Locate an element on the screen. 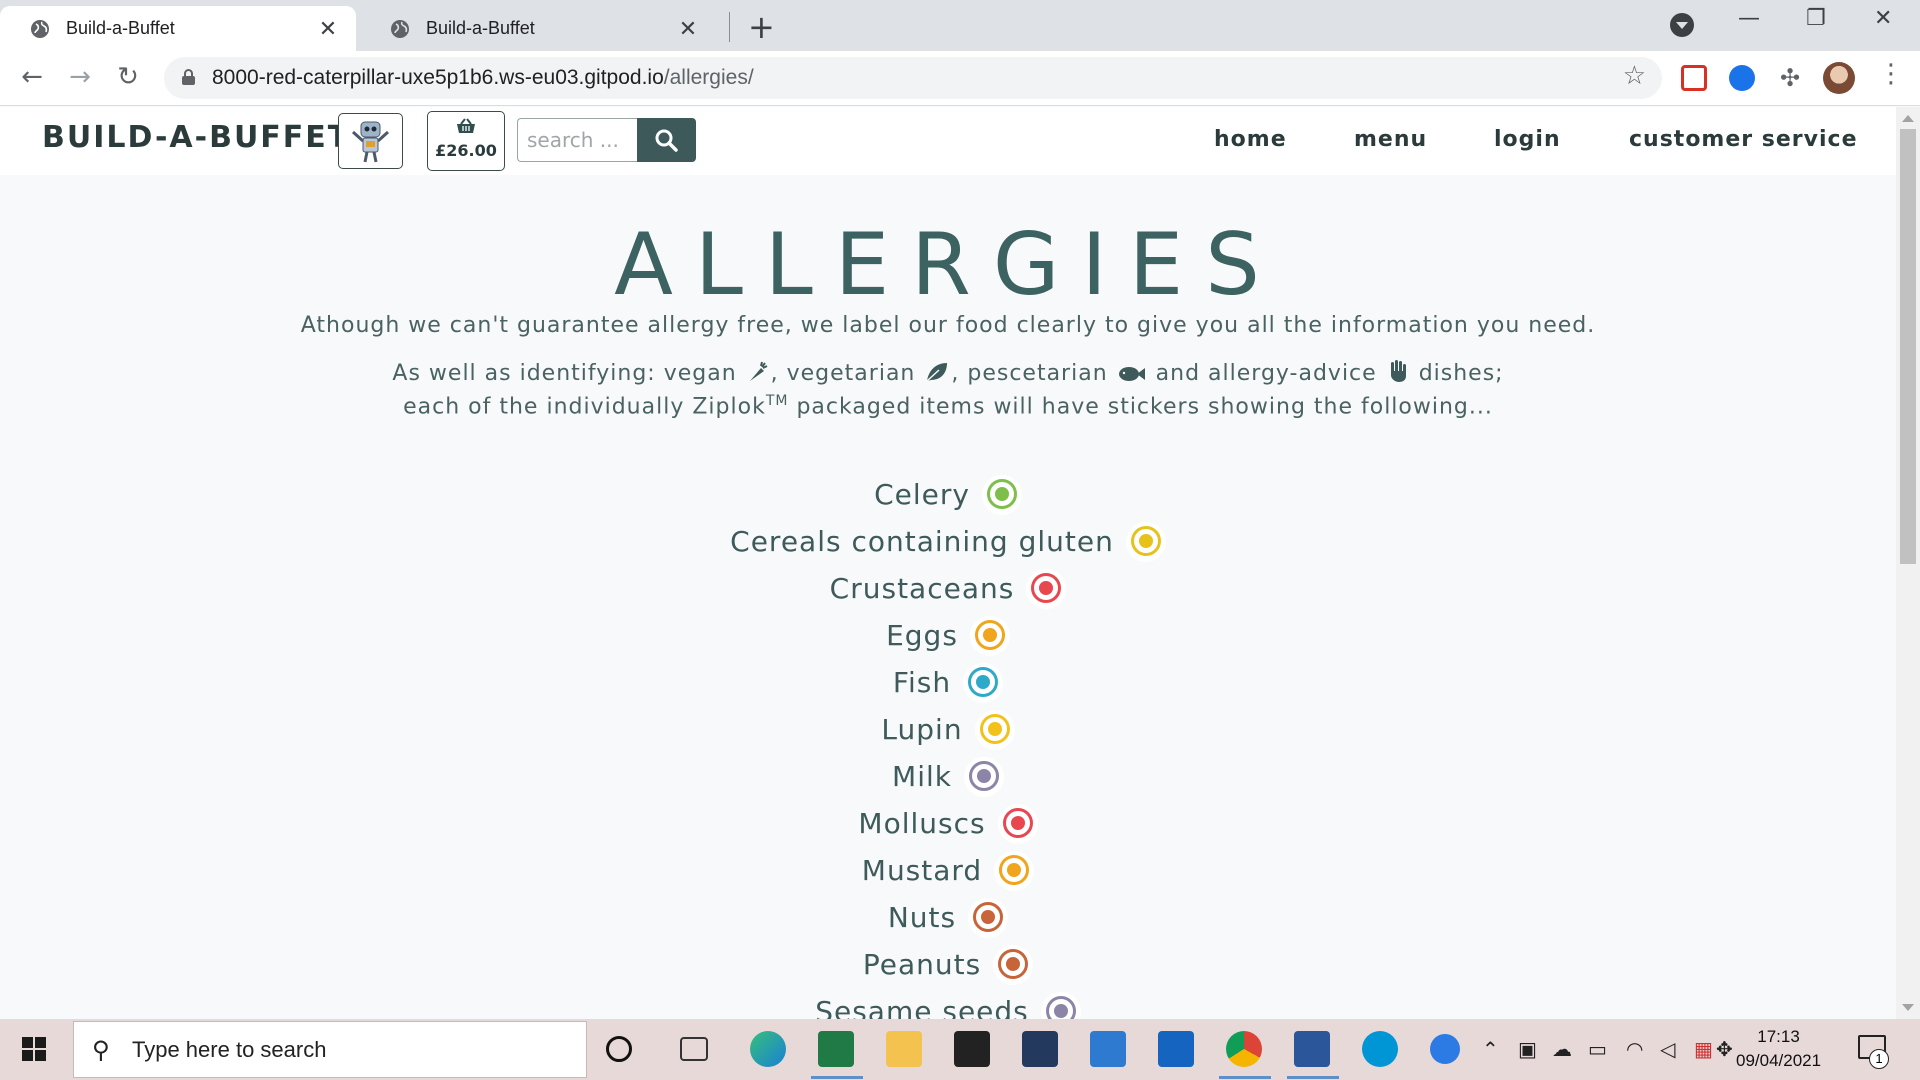  allergen-row: Eggs is located at coordinates (948, 635).